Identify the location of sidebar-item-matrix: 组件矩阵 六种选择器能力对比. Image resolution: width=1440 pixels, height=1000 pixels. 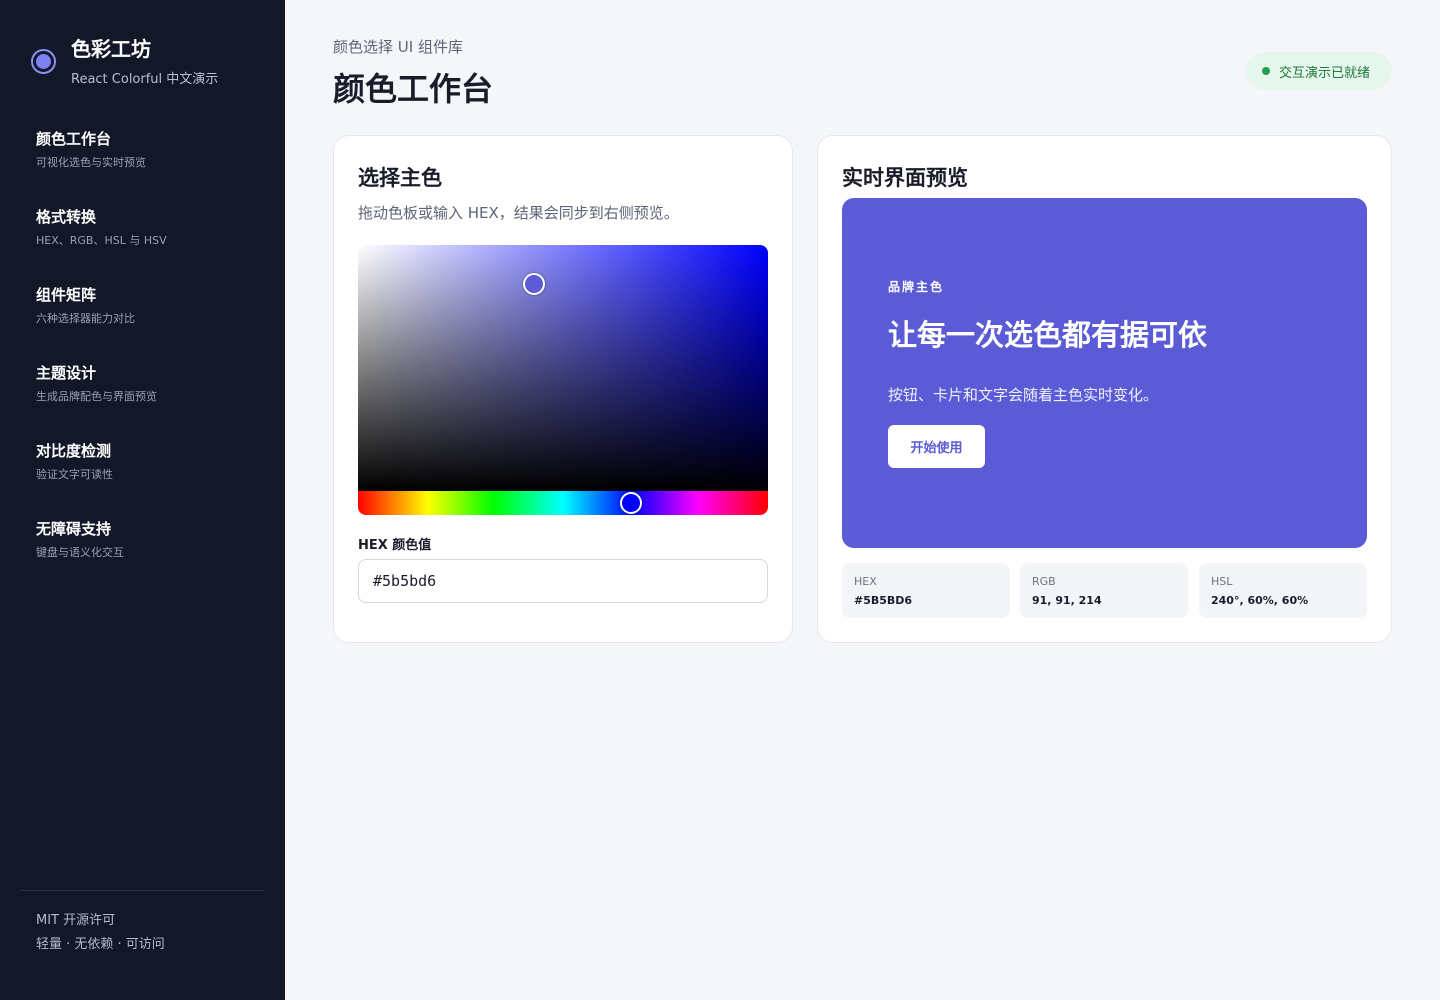
(101, 323).